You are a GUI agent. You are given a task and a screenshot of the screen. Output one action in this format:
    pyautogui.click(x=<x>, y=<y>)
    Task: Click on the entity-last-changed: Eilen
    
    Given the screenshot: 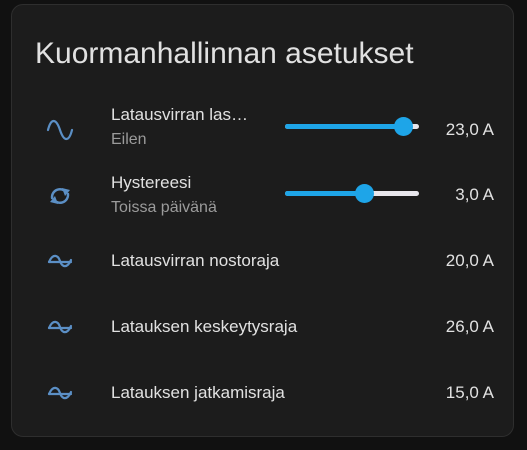 What is the action you would take?
    pyautogui.click(x=129, y=139)
    